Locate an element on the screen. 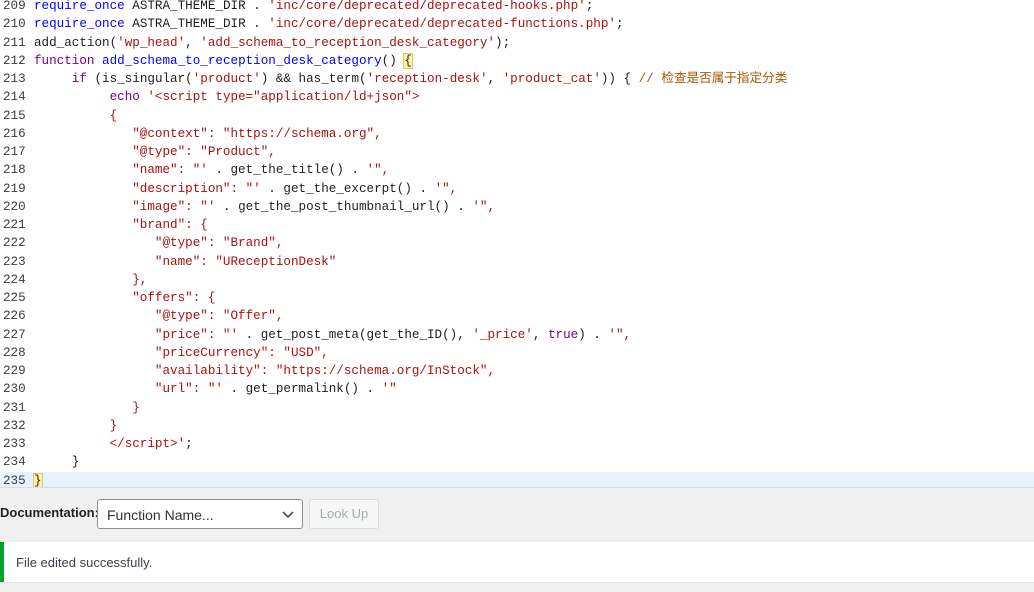 The height and width of the screenshot is (592, 1034). line-number: 217 is located at coordinates (14, 152).